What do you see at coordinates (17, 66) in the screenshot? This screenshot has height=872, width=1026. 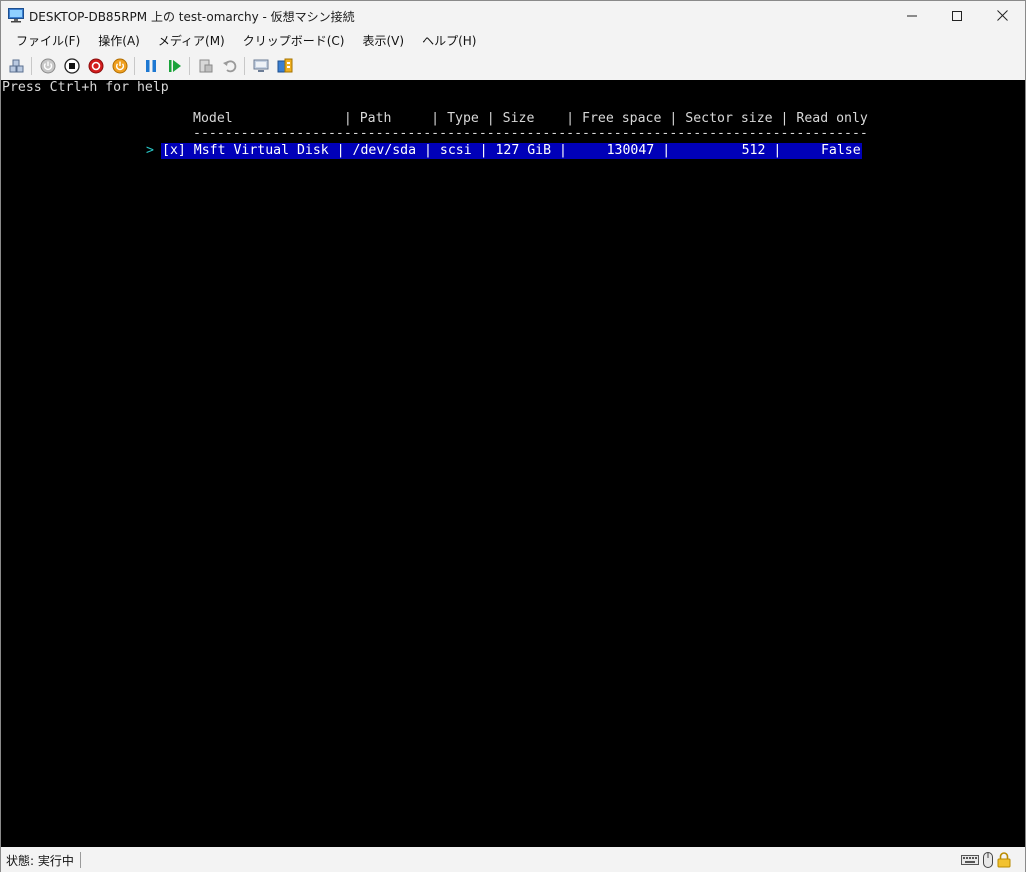 I see `ctrl-alt-del-icon` at bounding box center [17, 66].